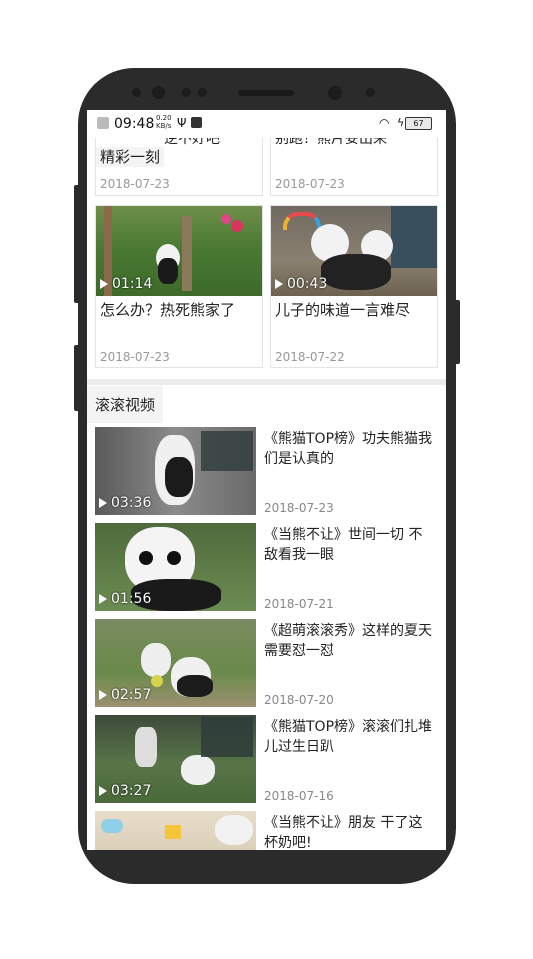 This screenshot has width=533, height=959. Describe the element at coordinates (164, 122) in the screenshot. I see `network-speed: 0.20 KB/s` at that location.